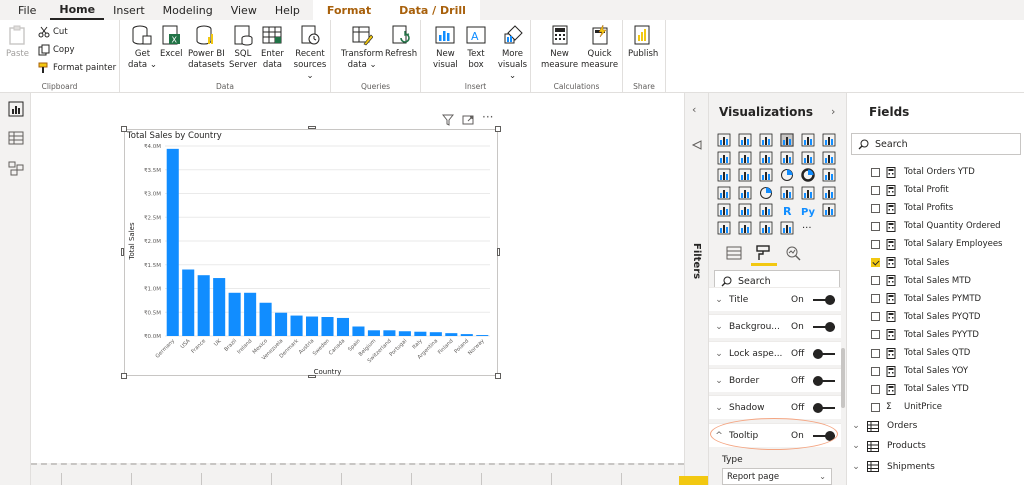 The width and height of the screenshot is (1024, 485). I want to click on map-icon, so click(724, 193).